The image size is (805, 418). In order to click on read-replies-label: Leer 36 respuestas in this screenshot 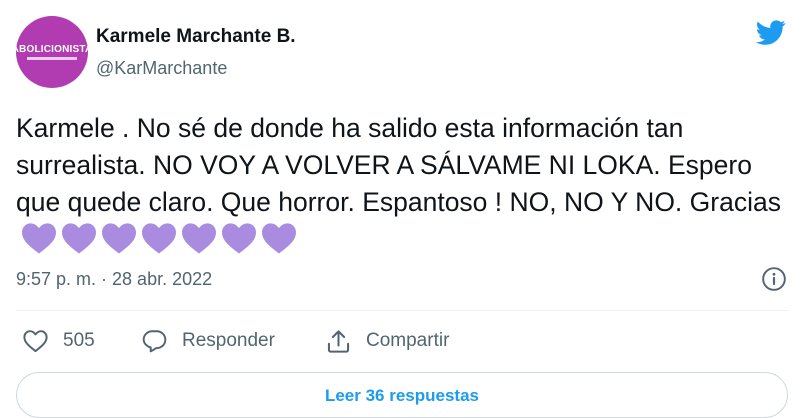, I will do `click(402, 395)`.